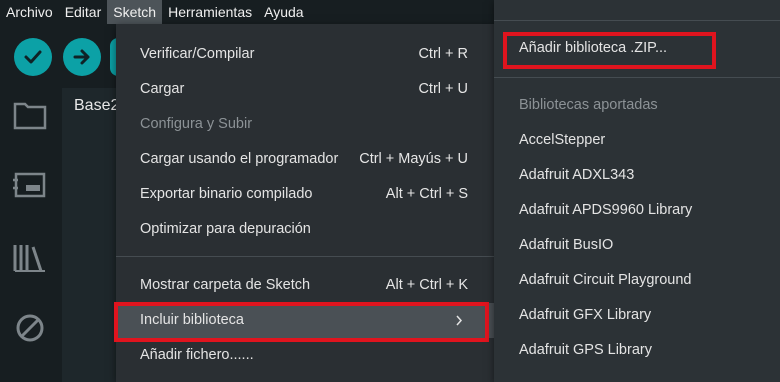  I want to click on folder-icon, so click(30, 115).